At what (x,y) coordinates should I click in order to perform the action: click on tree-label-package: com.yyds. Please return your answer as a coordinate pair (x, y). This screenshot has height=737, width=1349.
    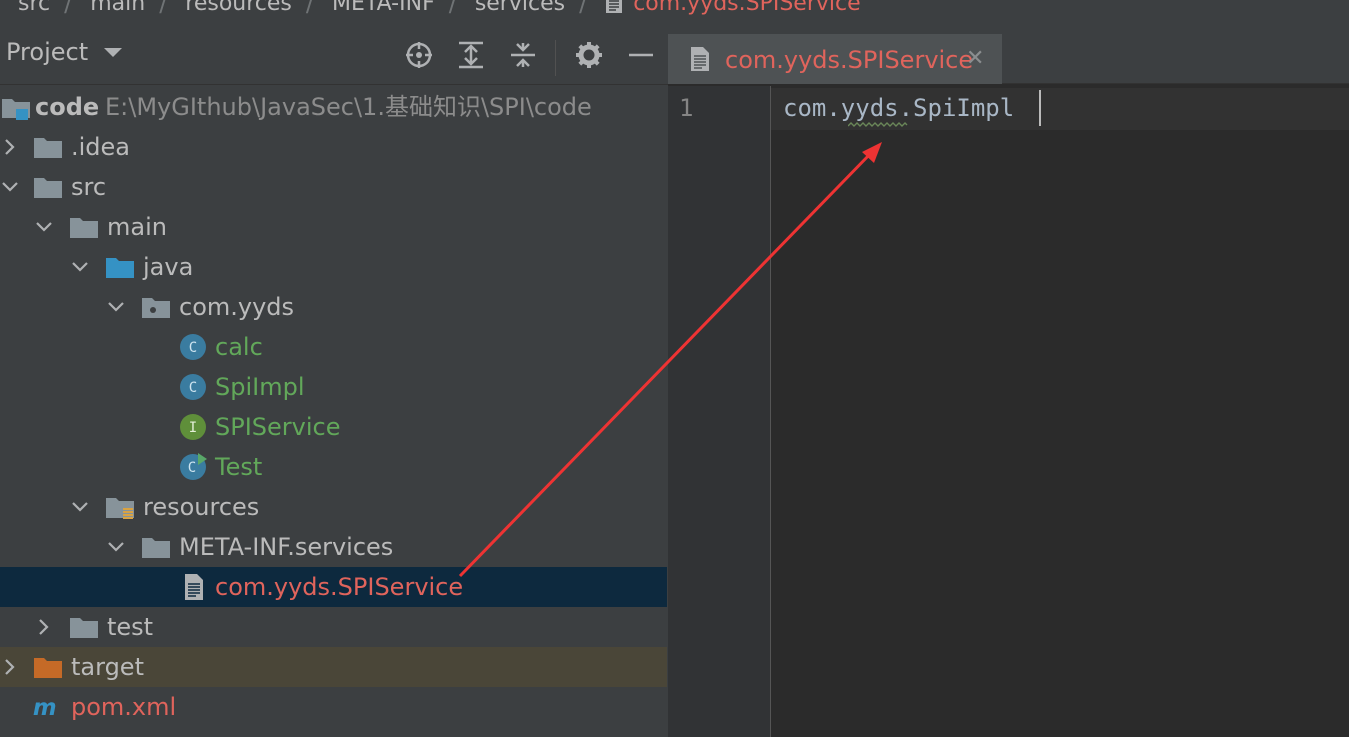
    Looking at the image, I should click on (237, 307).